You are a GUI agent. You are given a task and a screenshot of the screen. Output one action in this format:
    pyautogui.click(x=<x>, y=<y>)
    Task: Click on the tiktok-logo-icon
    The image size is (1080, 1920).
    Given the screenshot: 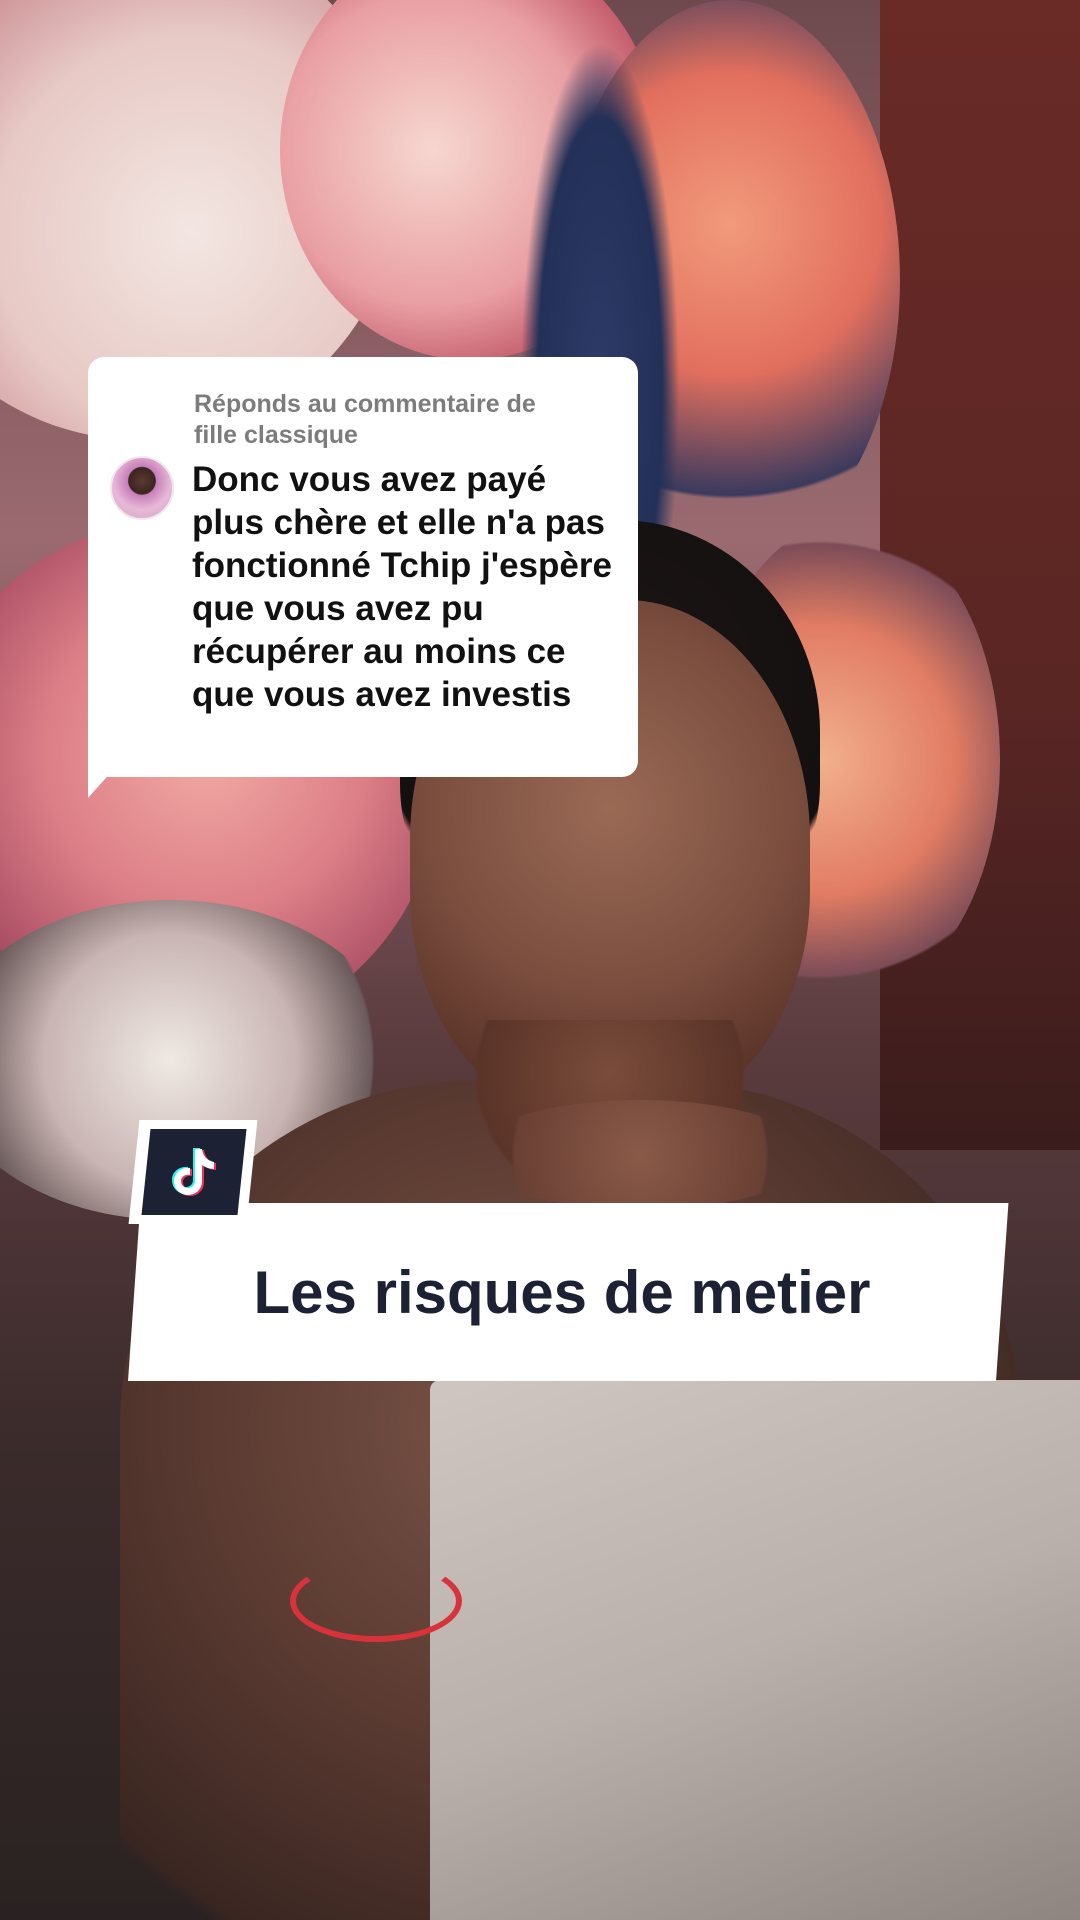 What is the action you would take?
    pyautogui.click(x=194, y=1172)
    